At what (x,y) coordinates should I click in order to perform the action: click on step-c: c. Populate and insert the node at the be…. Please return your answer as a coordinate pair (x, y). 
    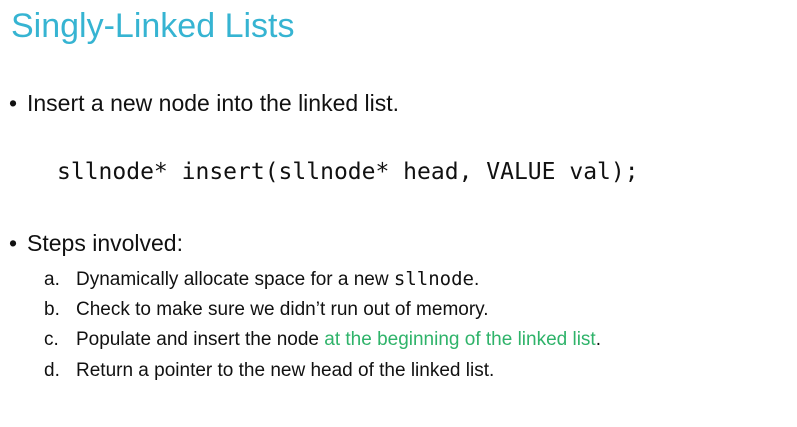
    Looking at the image, I should click on (322, 340).